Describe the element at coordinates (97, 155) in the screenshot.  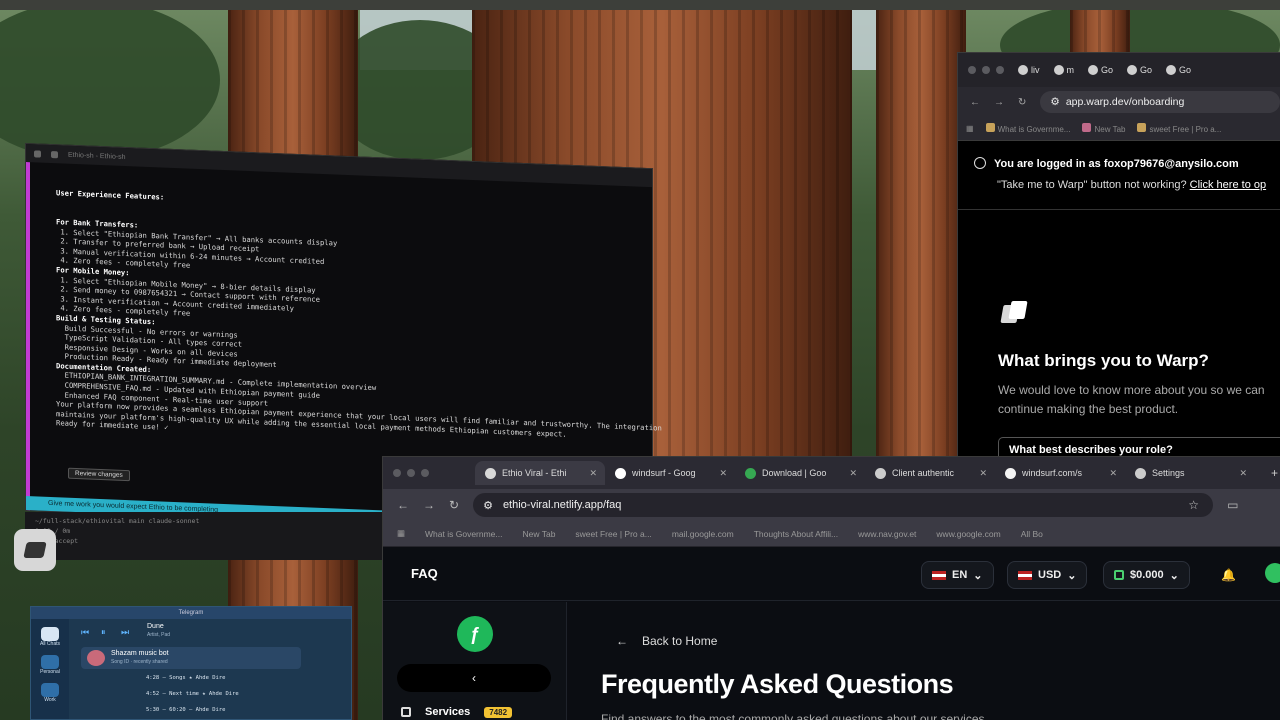
I see `terminal-tab-title: Ethio-sh - Ethio-sh` at that location.